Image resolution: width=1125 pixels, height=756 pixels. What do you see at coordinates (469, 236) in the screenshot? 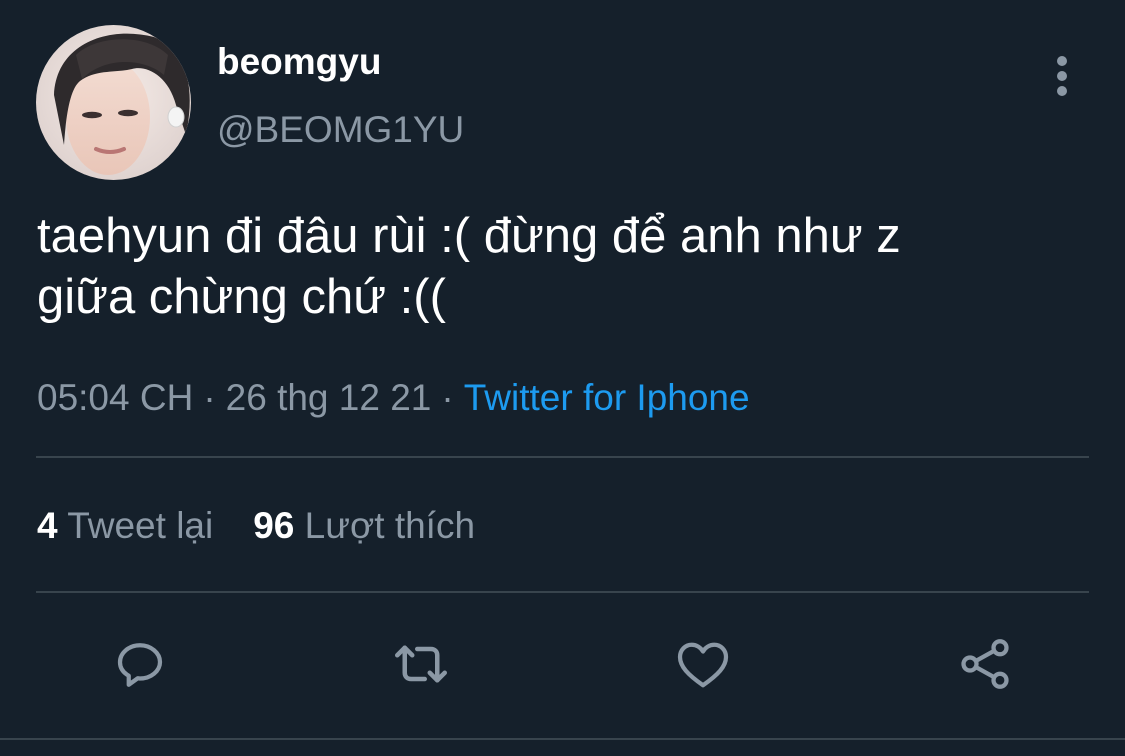
I see `tweet-text-line: taehyun đi đâu rùi :( đừng để anh như z` at bounding box center [469, 236].